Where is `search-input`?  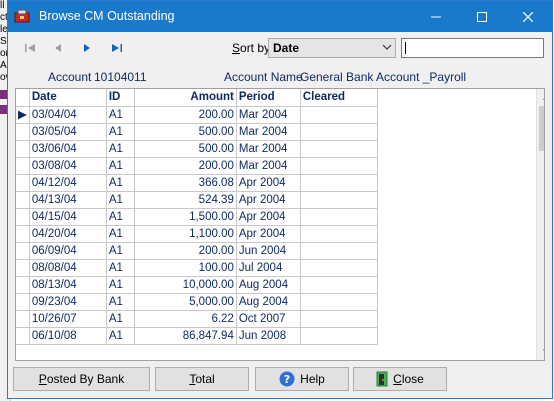
search-input is located at coordinates (472, 48).